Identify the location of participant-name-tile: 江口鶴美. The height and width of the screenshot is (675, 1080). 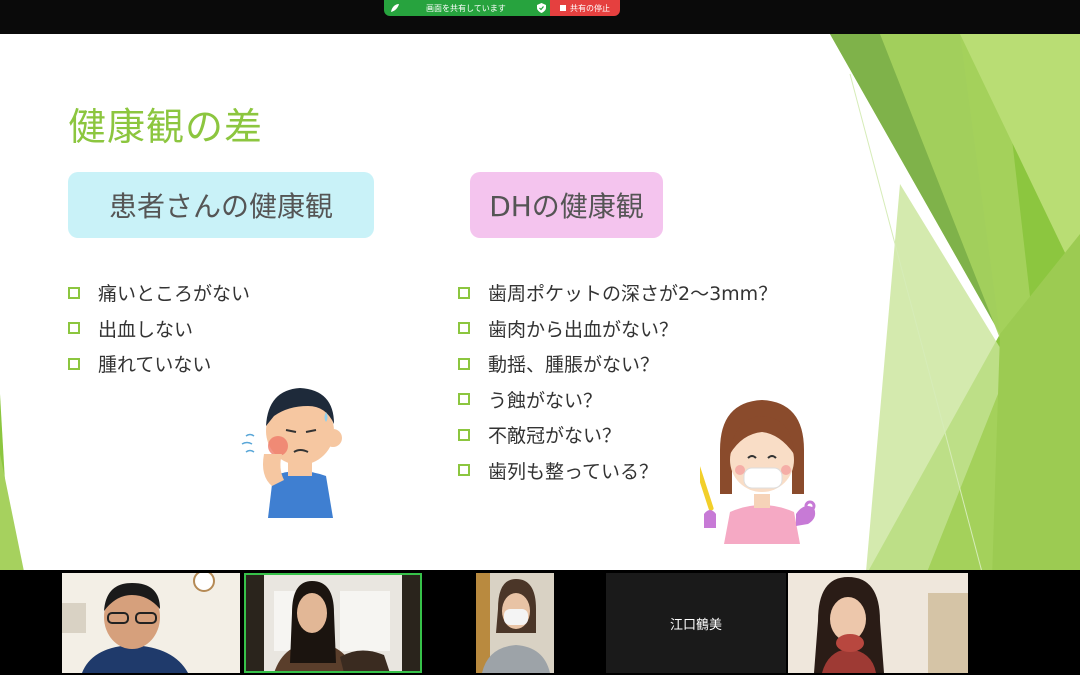
(696, 623).